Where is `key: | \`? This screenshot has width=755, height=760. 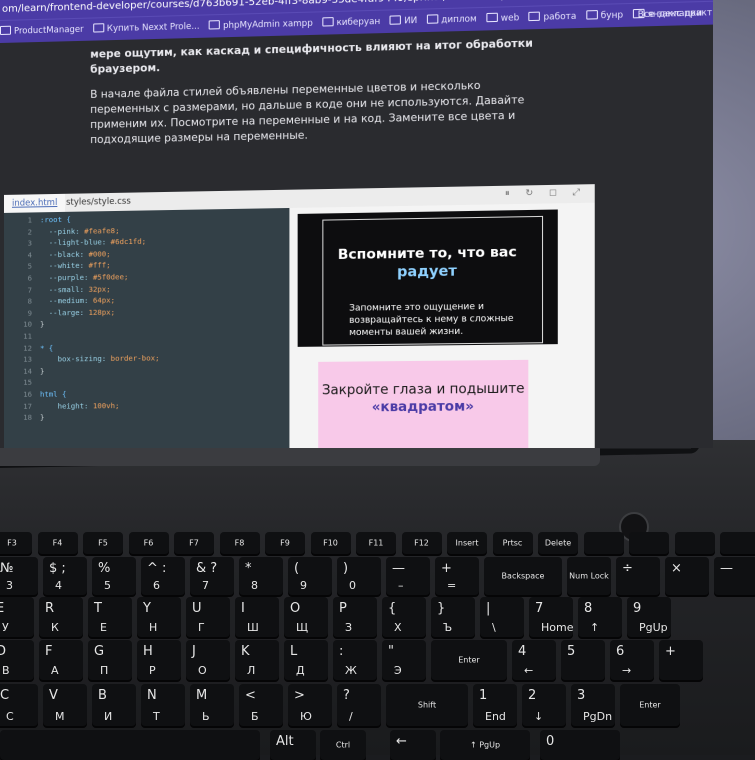
key: | \ is located at coordinates (502, 617).